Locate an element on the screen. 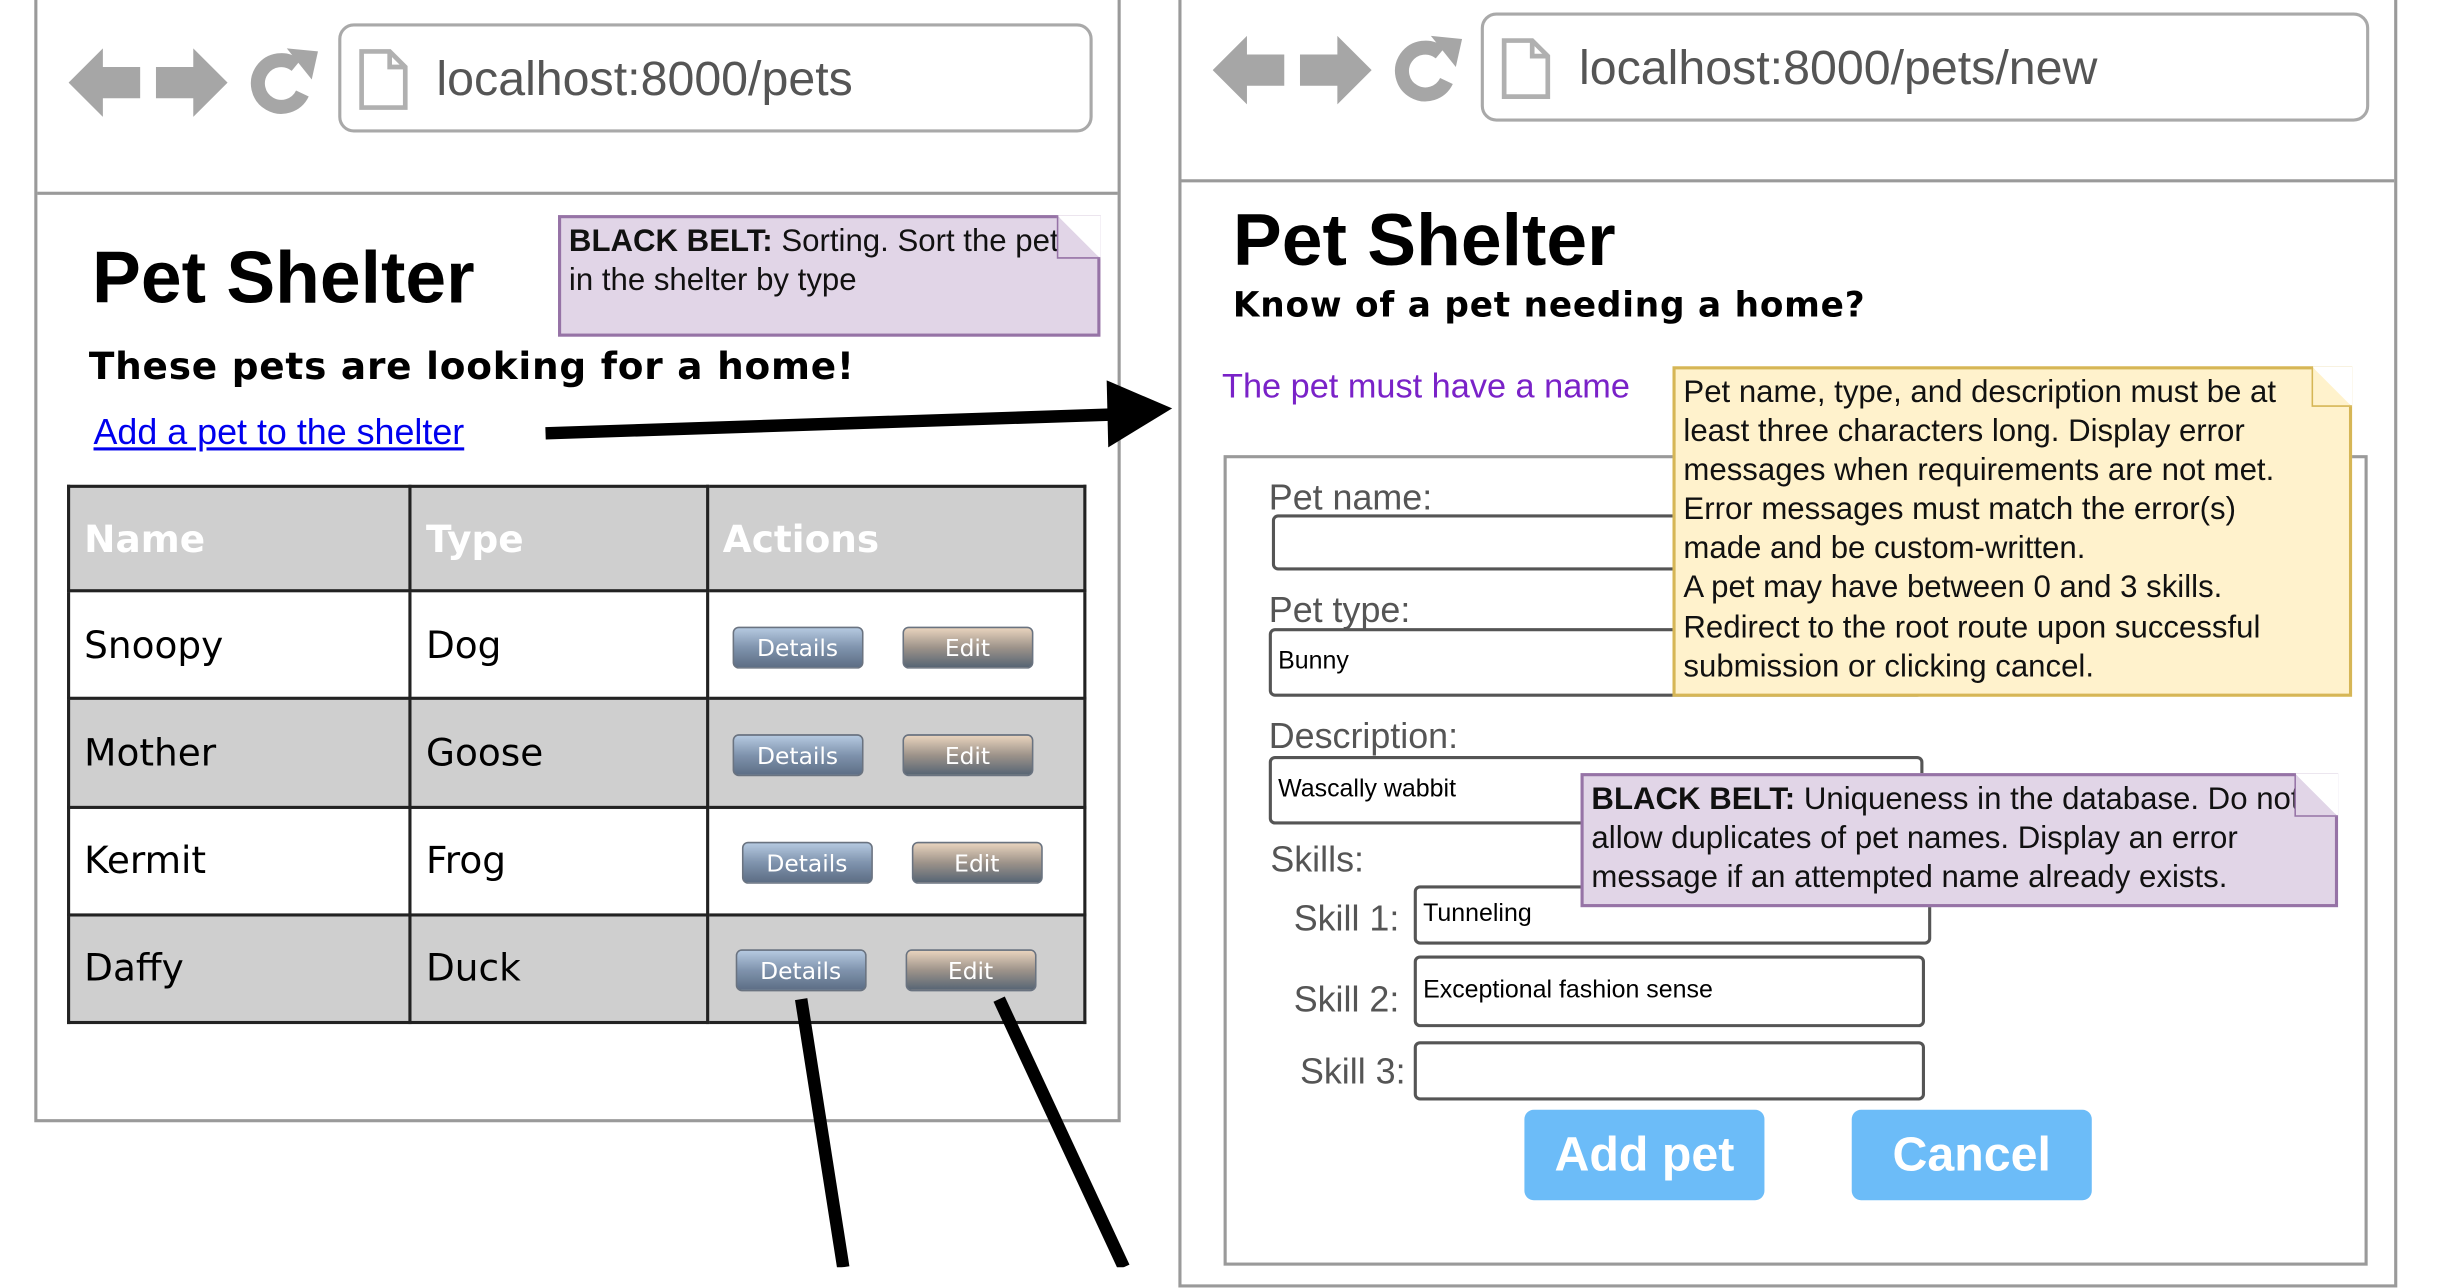 This screenshot has width=2444, height=1288. line-edit-down is located at coordinates (1061, 1132).